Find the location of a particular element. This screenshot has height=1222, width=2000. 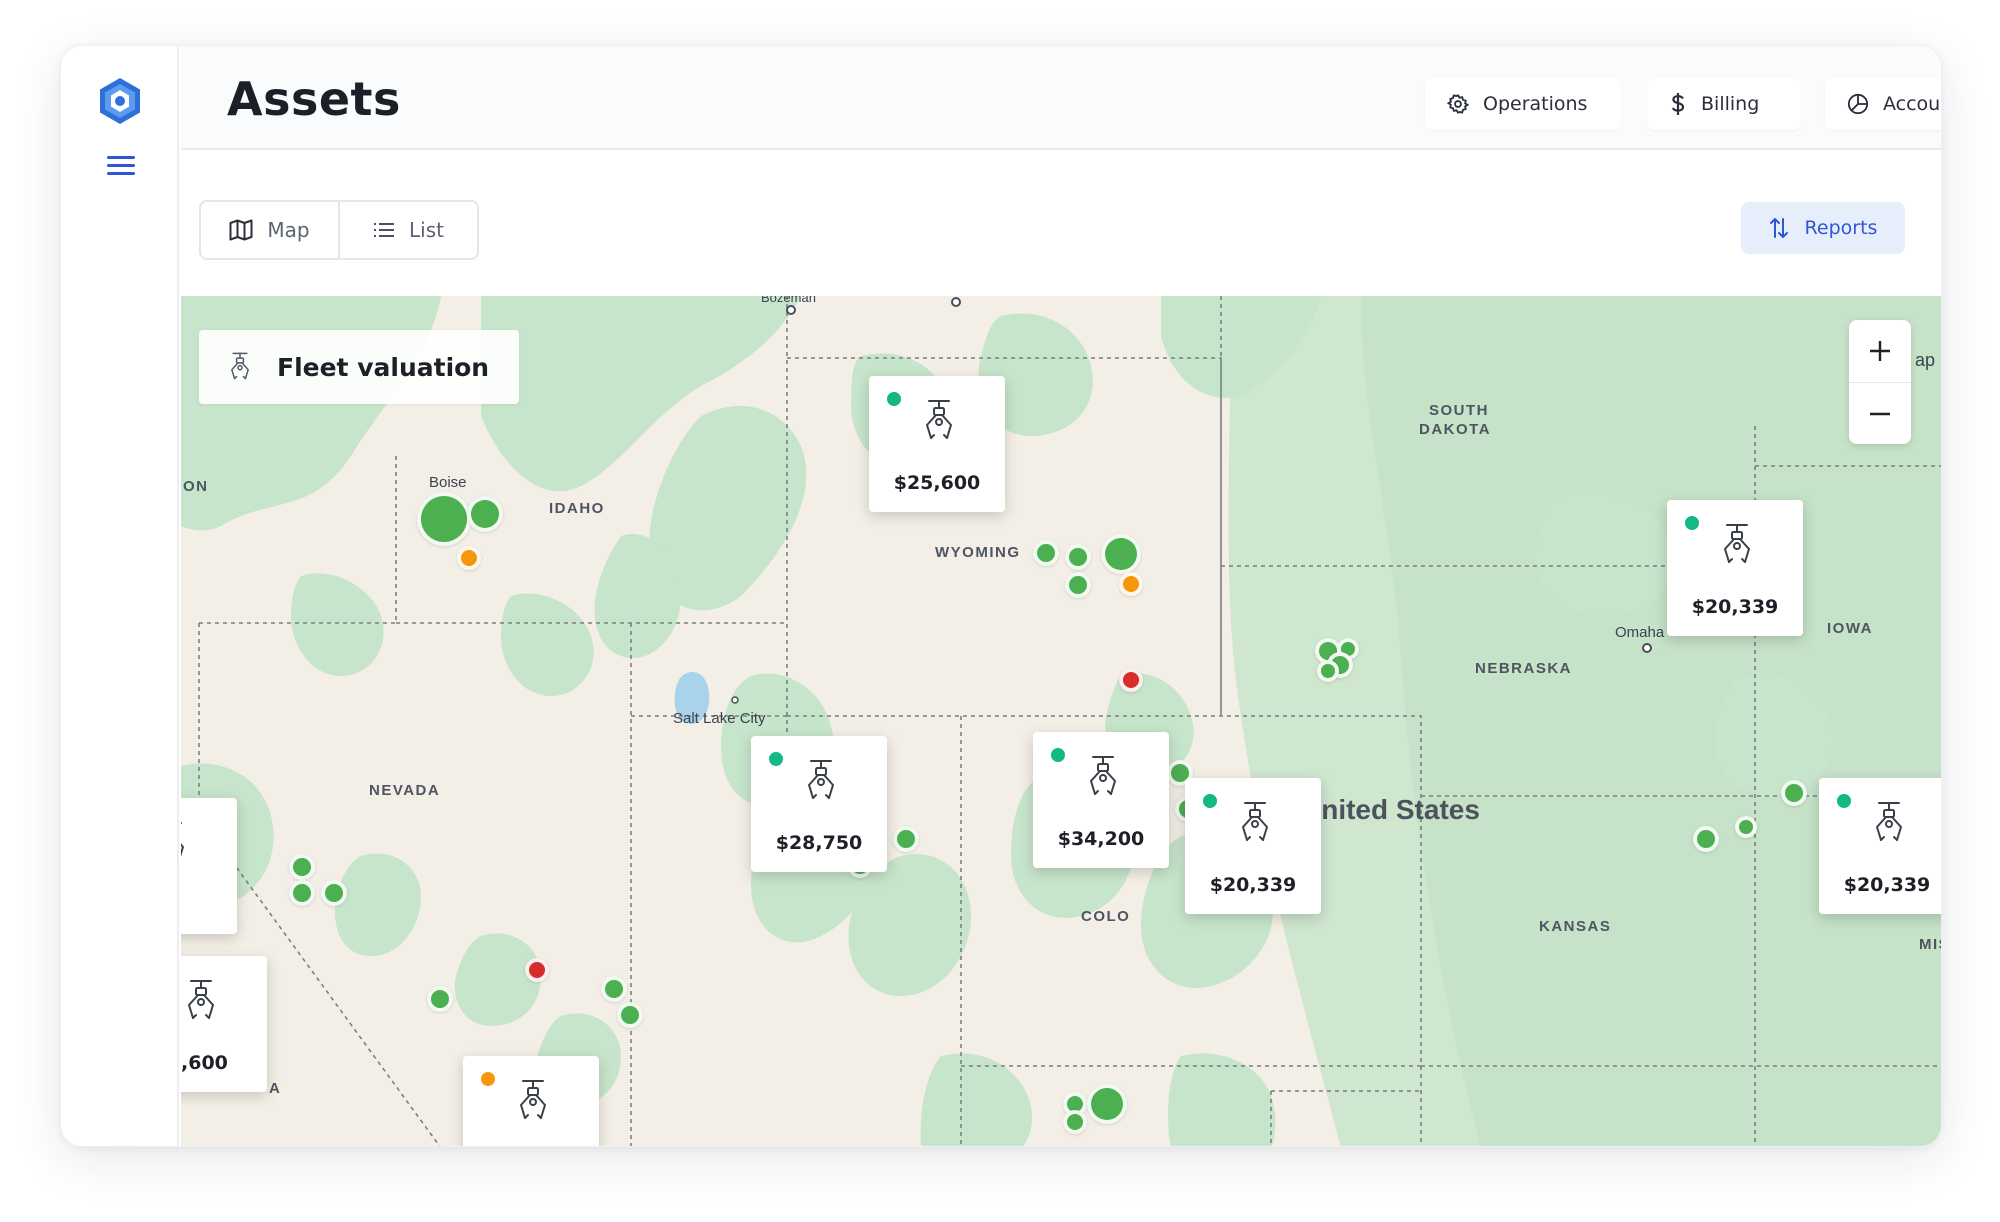

country-label-united-states: United States is located at coordinates (1390, 809).